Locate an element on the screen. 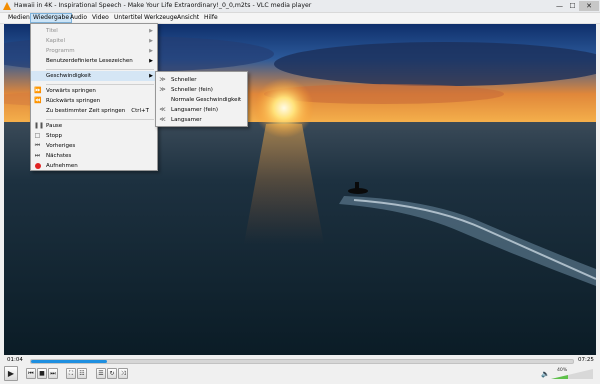 The image size is (600, 384). speed-item-normal: Normale Geschwindigkeit is located at coordinates (201, 100).